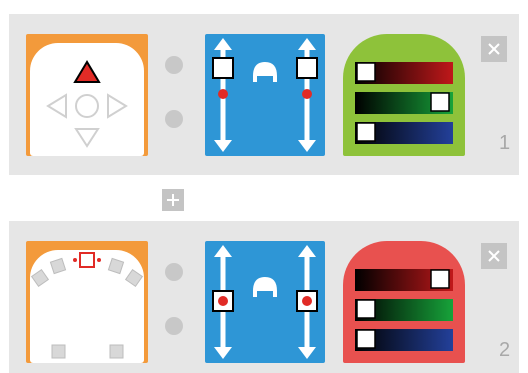 Image resolution: width=528 pixels, height=373 pixels. I want to click on prox-sensor-back-right, so click(116, 351).